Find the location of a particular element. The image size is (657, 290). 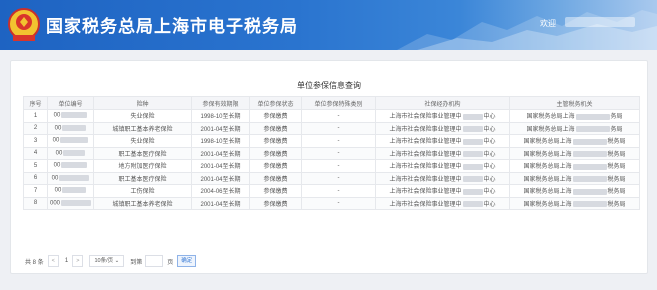

confirm-button: 确定 is located at coordinates (187, 261).